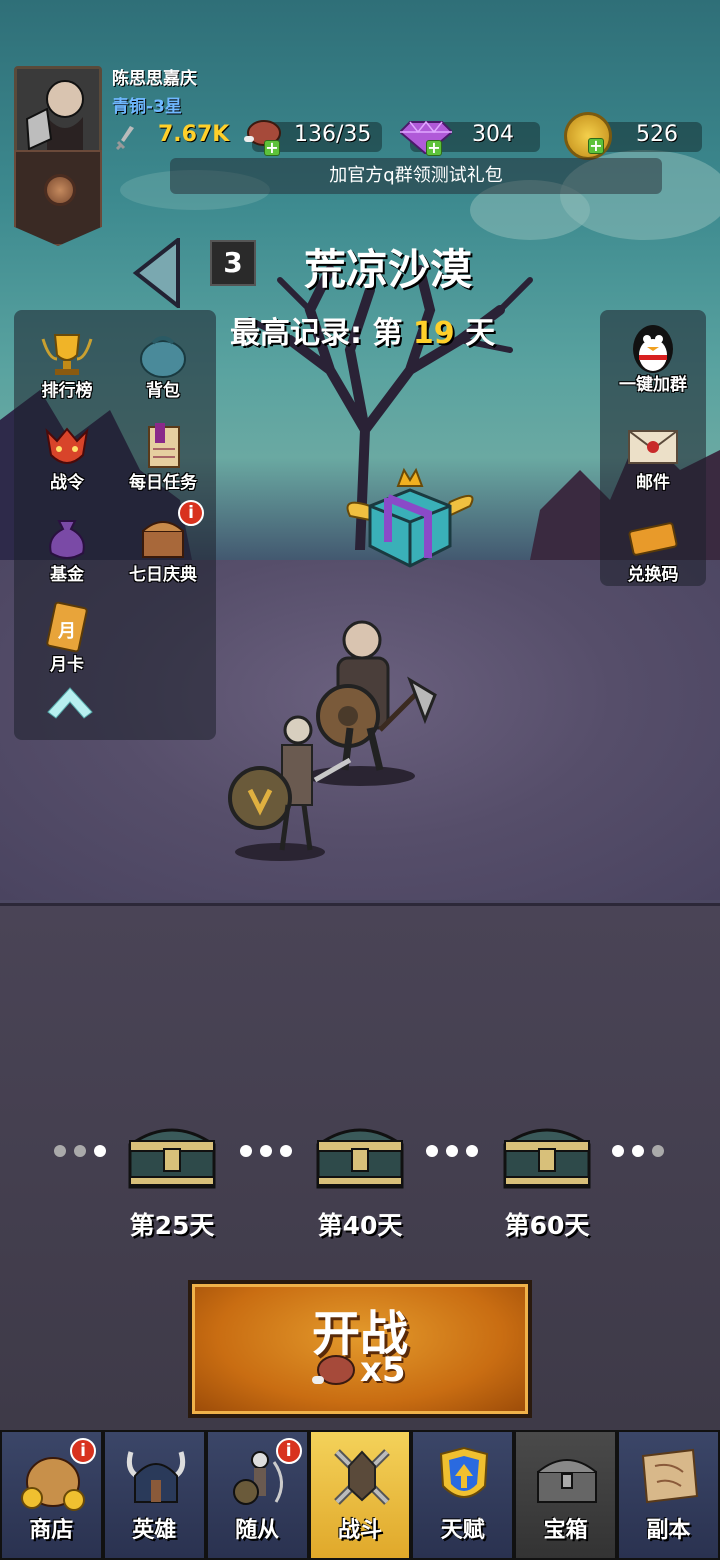 This screenshot has width=720, height=1560. I want to click on meat-cost-icon, so click(333, 1370).